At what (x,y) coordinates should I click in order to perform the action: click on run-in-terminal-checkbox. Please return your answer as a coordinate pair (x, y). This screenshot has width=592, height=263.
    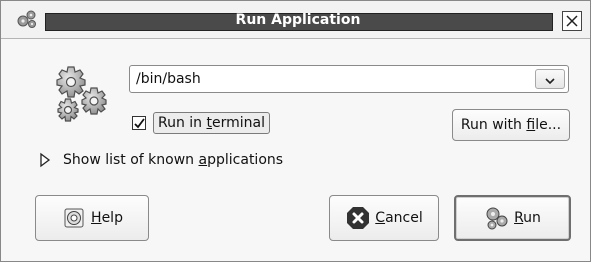
    Looking at the image, I should click on (139, 123).